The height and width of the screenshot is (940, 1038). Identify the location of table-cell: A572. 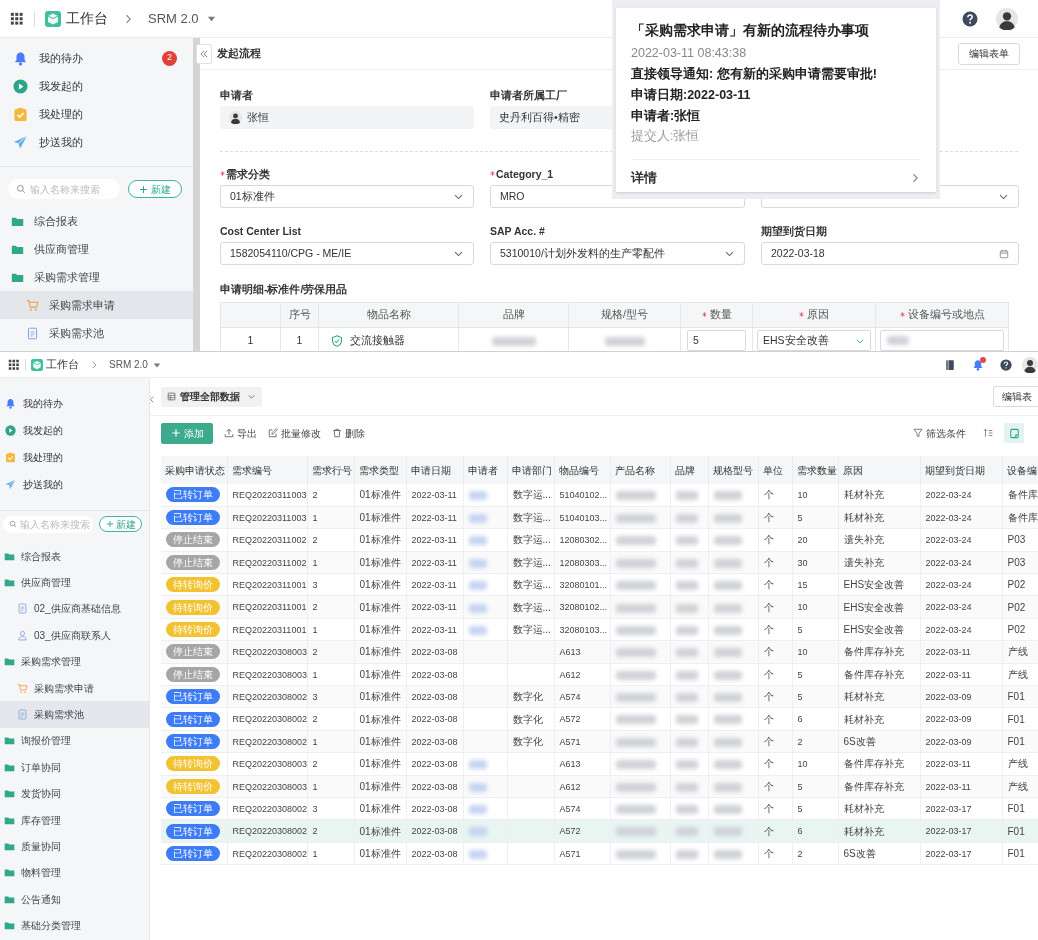
(570, 831).